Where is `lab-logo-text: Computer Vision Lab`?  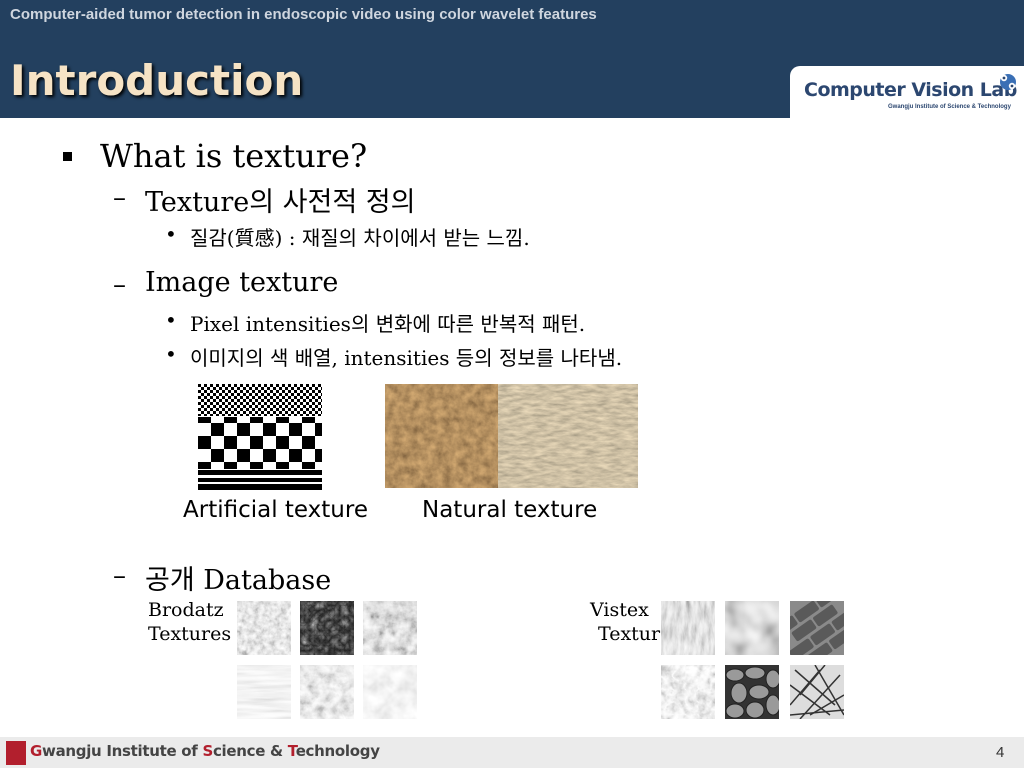
lab-logo-text: Computer Vision Lab is located at coordinates (910, 90).